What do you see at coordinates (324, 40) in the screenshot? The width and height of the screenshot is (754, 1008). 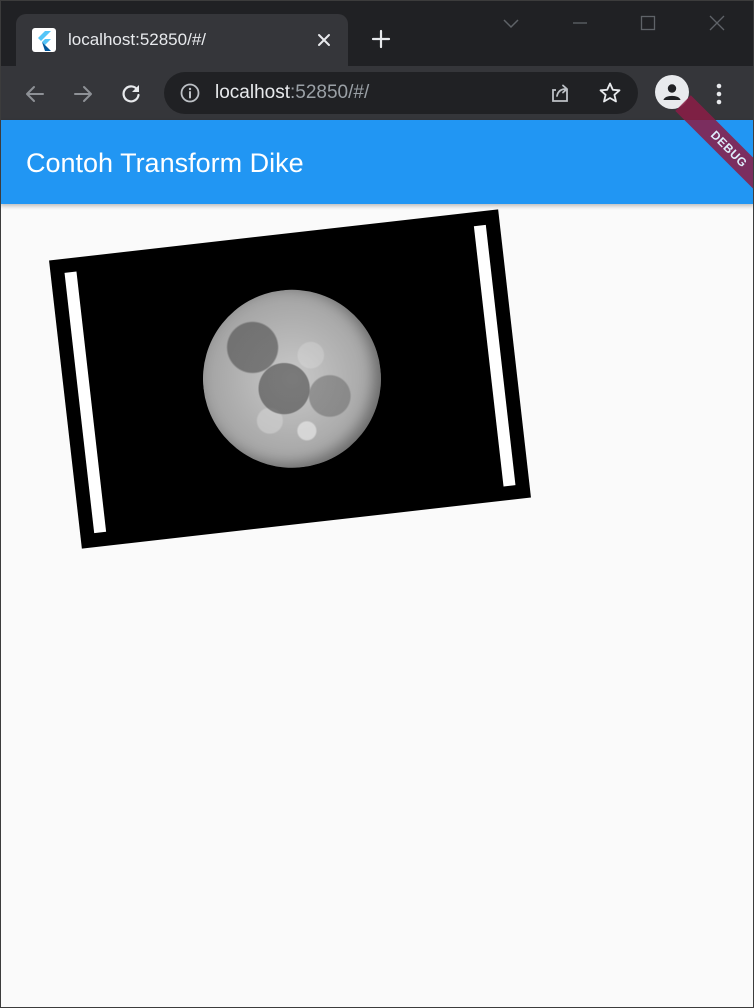 I see `tab-close-icon` at bounding box center [324, 40].